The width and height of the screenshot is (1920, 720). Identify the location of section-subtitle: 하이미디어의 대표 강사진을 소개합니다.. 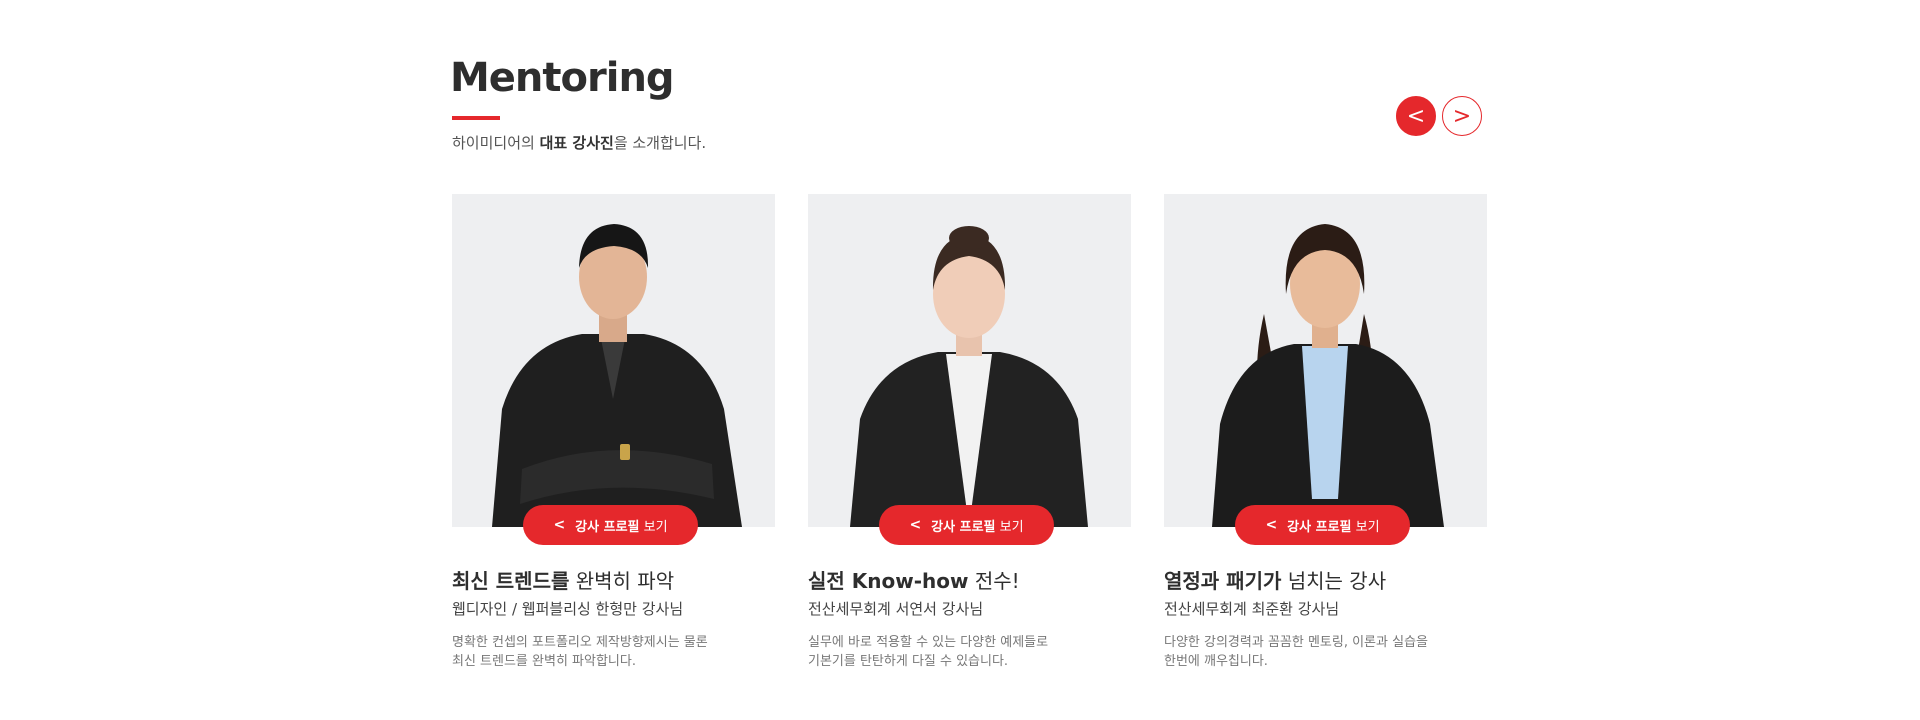
(579, 142).